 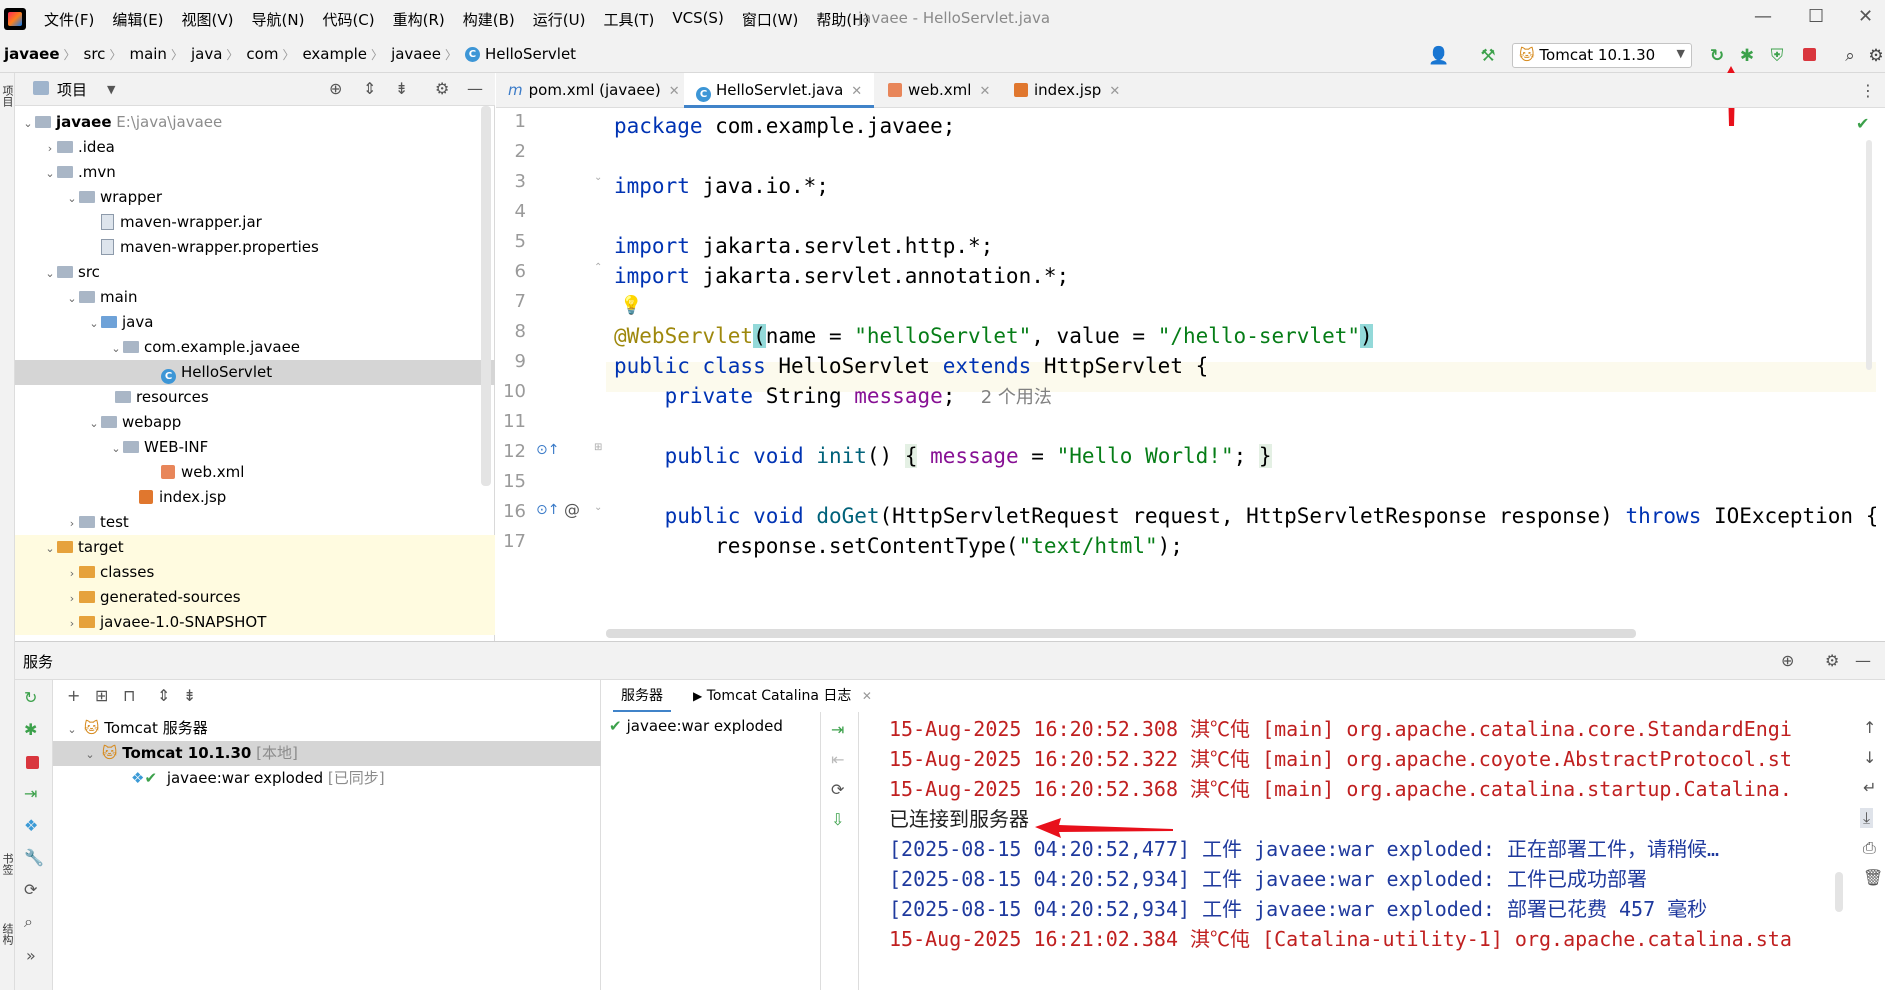 I want to click on fold-icon: ⌃, so click(x=598, y=267).